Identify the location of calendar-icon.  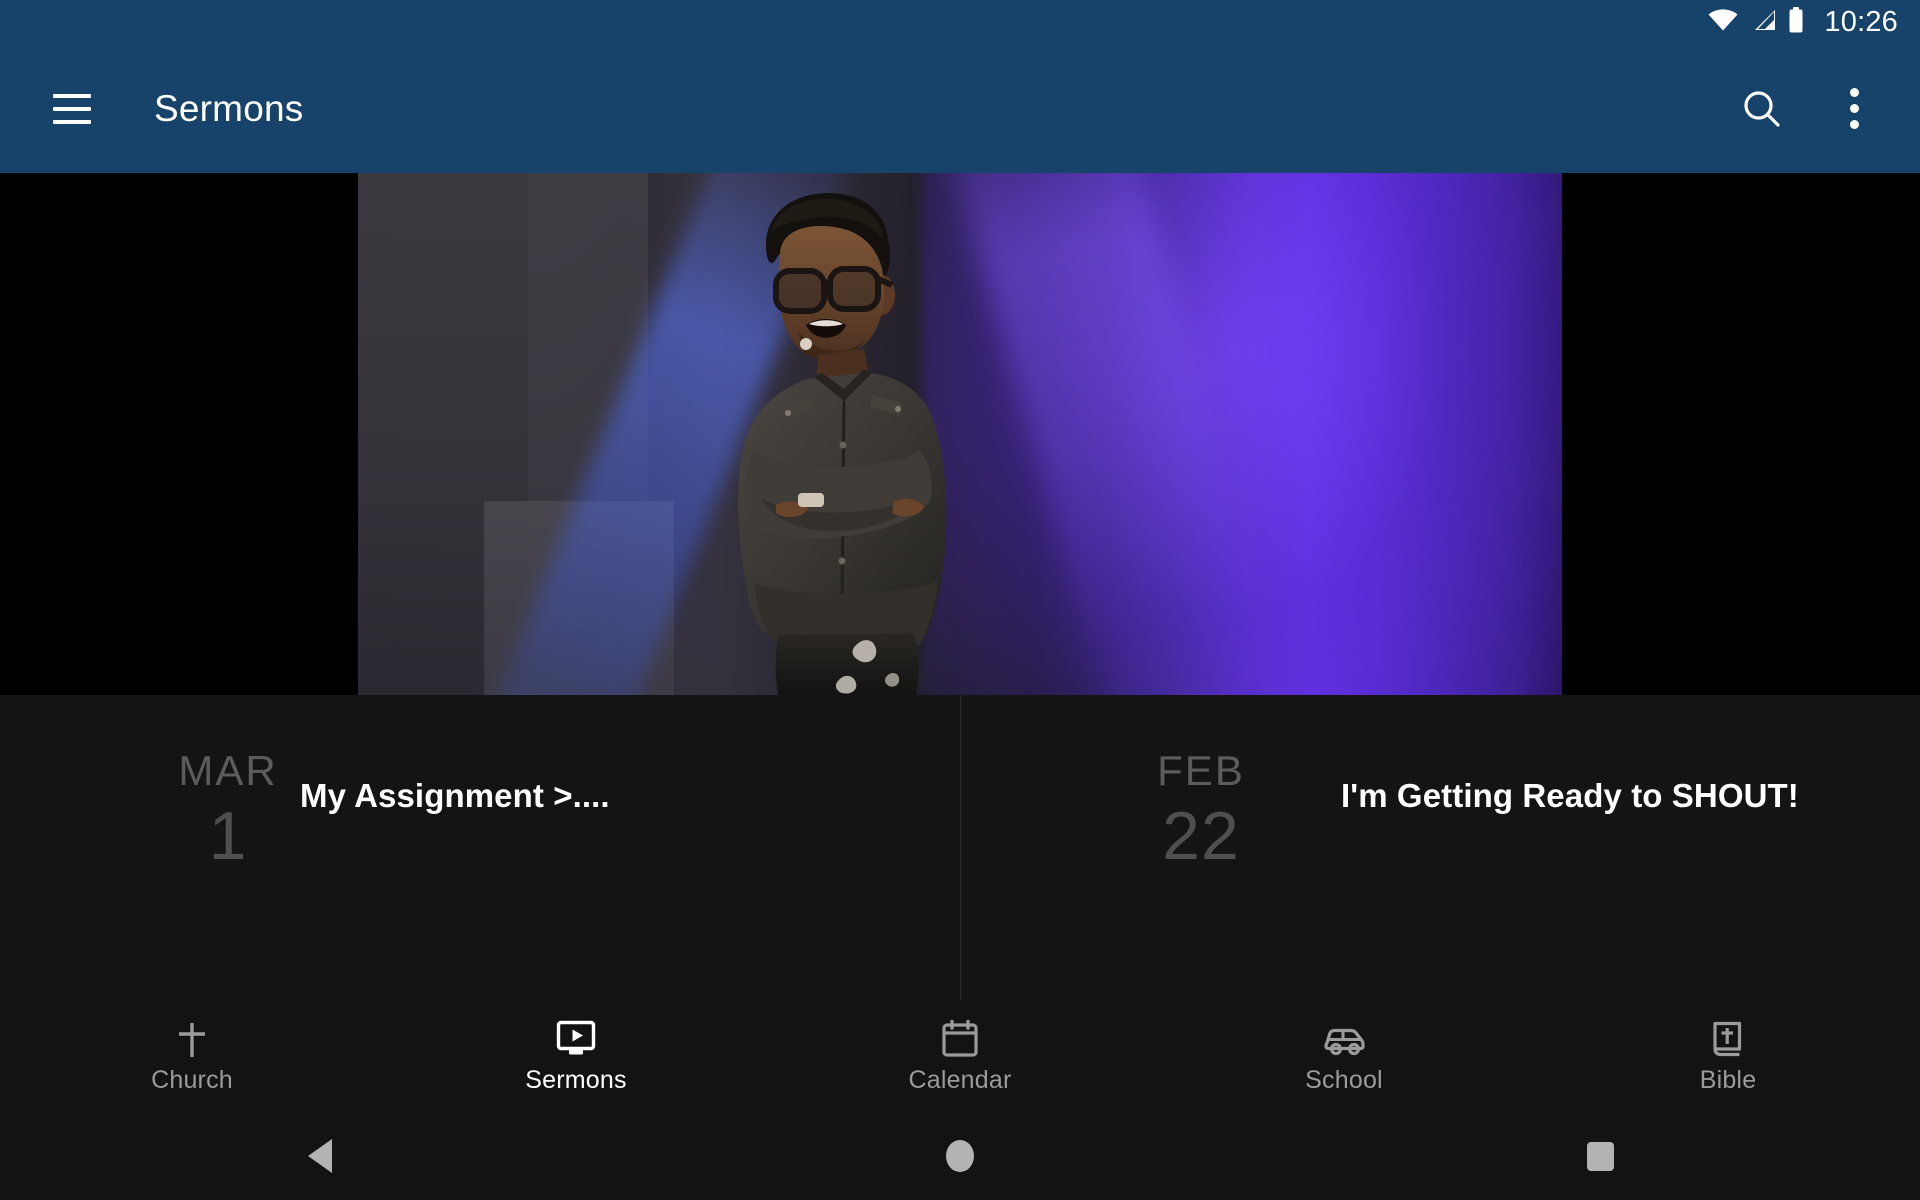
(960, 1039).